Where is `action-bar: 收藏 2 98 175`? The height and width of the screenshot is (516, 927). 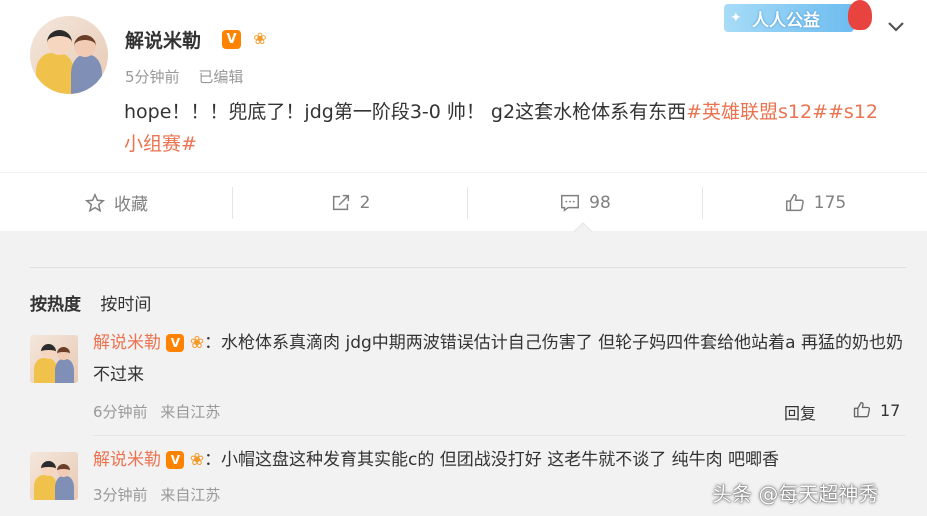
action-bar: 收藏 2 98 175 is located at coordinates (463, 201).